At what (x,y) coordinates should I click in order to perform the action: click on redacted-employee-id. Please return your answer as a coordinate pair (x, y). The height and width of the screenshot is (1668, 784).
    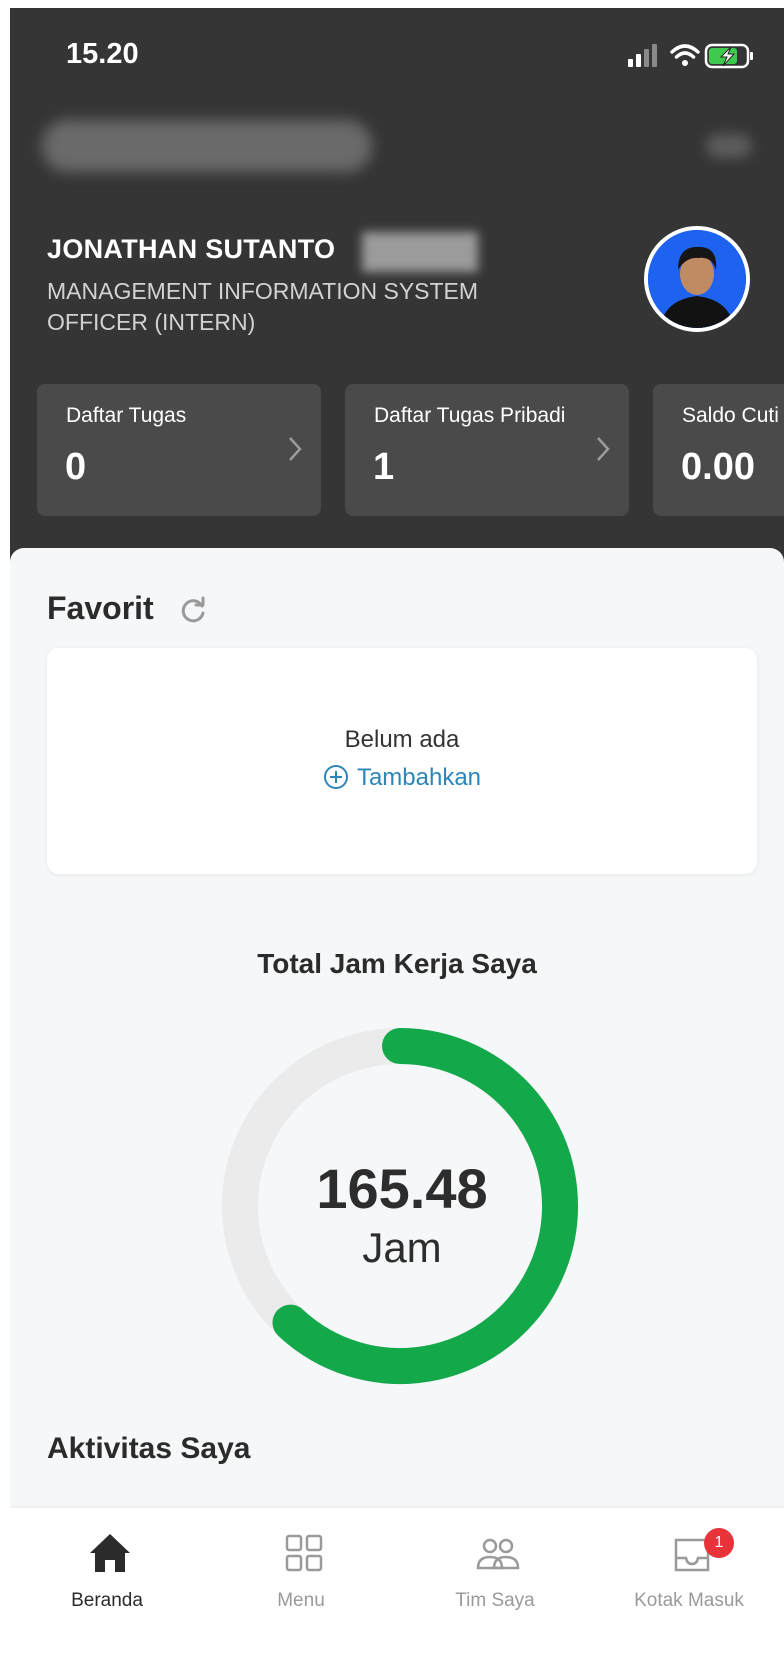
    Looking at the image, I should click on (420, 252).